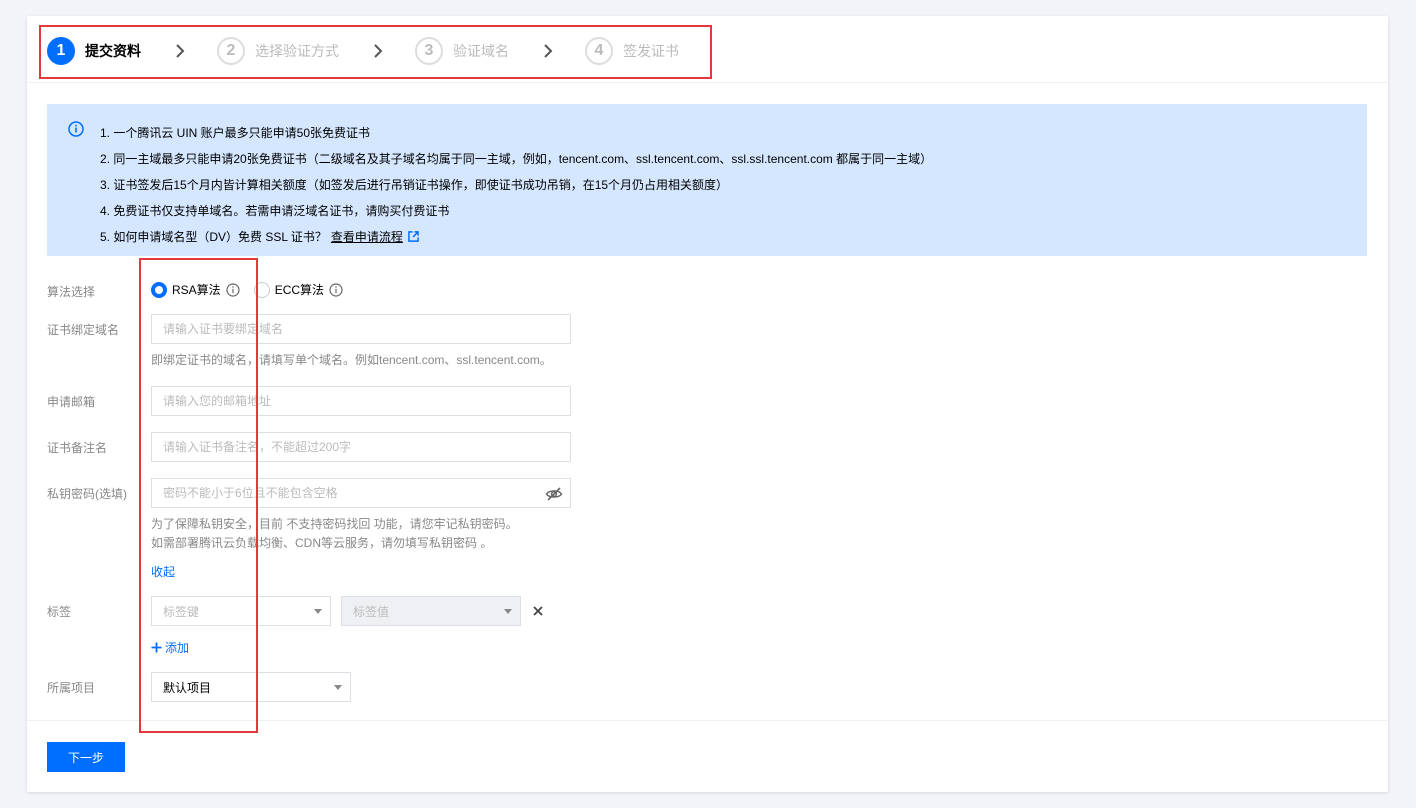  What do you see at coordinates (71, 402) in the screenshot?
I see `email-label: 申请邮箱` at bounding box center [71, 402].